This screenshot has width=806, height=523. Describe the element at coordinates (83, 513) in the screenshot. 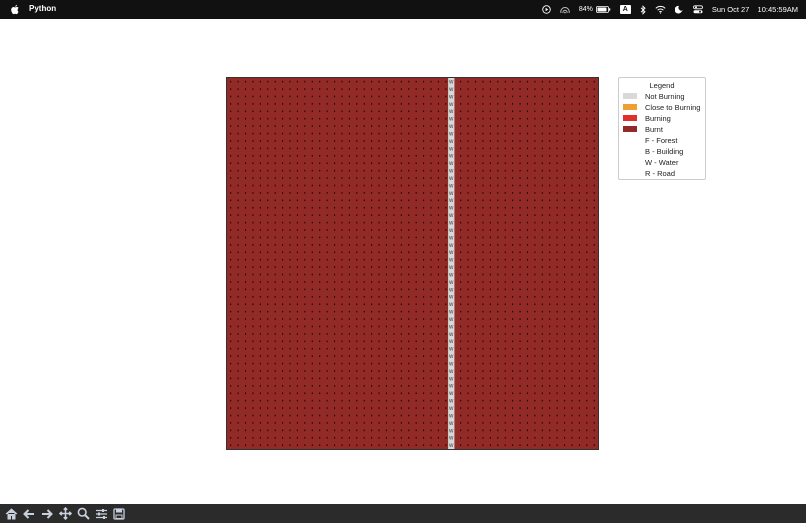

I see `zoom-button` at that location.